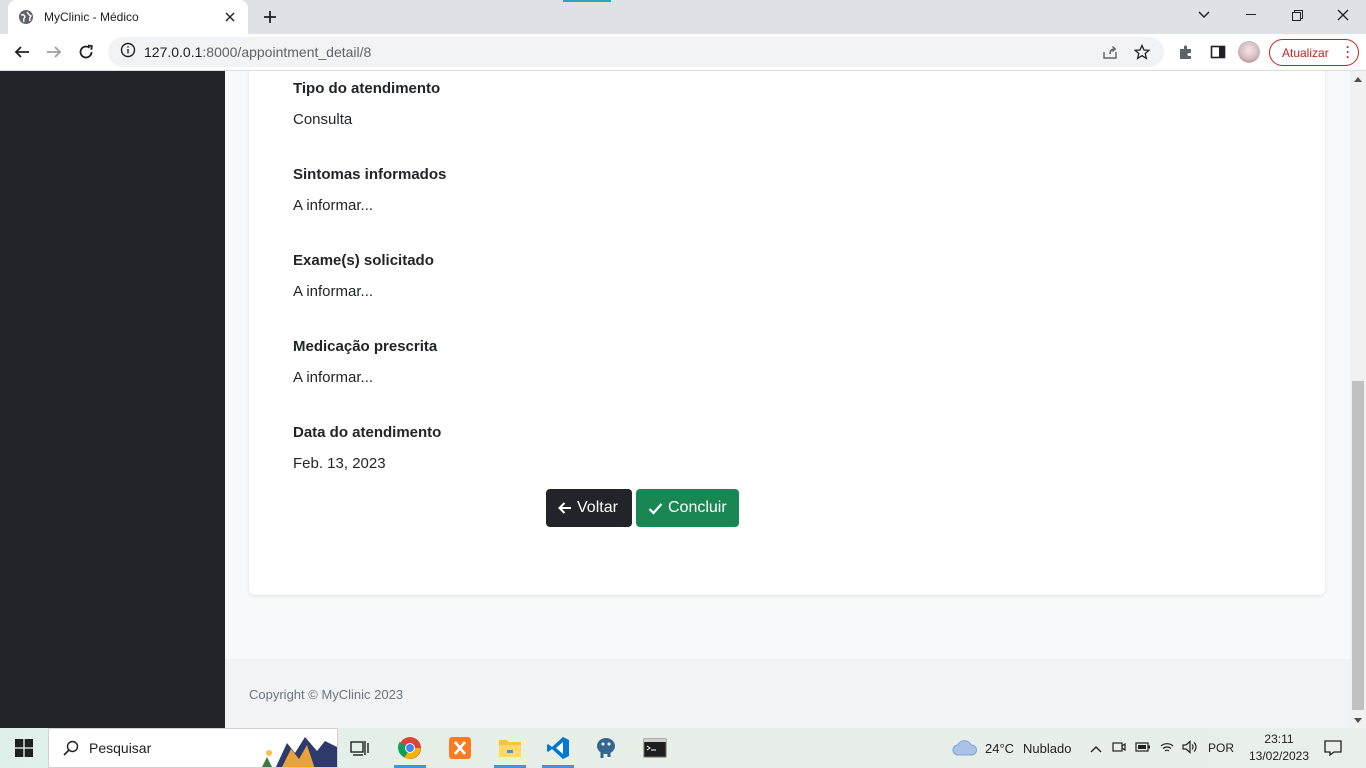 The height and width of the screenshot is (768, 1366). What do you see at coordinates (270, 17) in the screenshot?
I see `new-tab-button` at bounding box center [270, 17].